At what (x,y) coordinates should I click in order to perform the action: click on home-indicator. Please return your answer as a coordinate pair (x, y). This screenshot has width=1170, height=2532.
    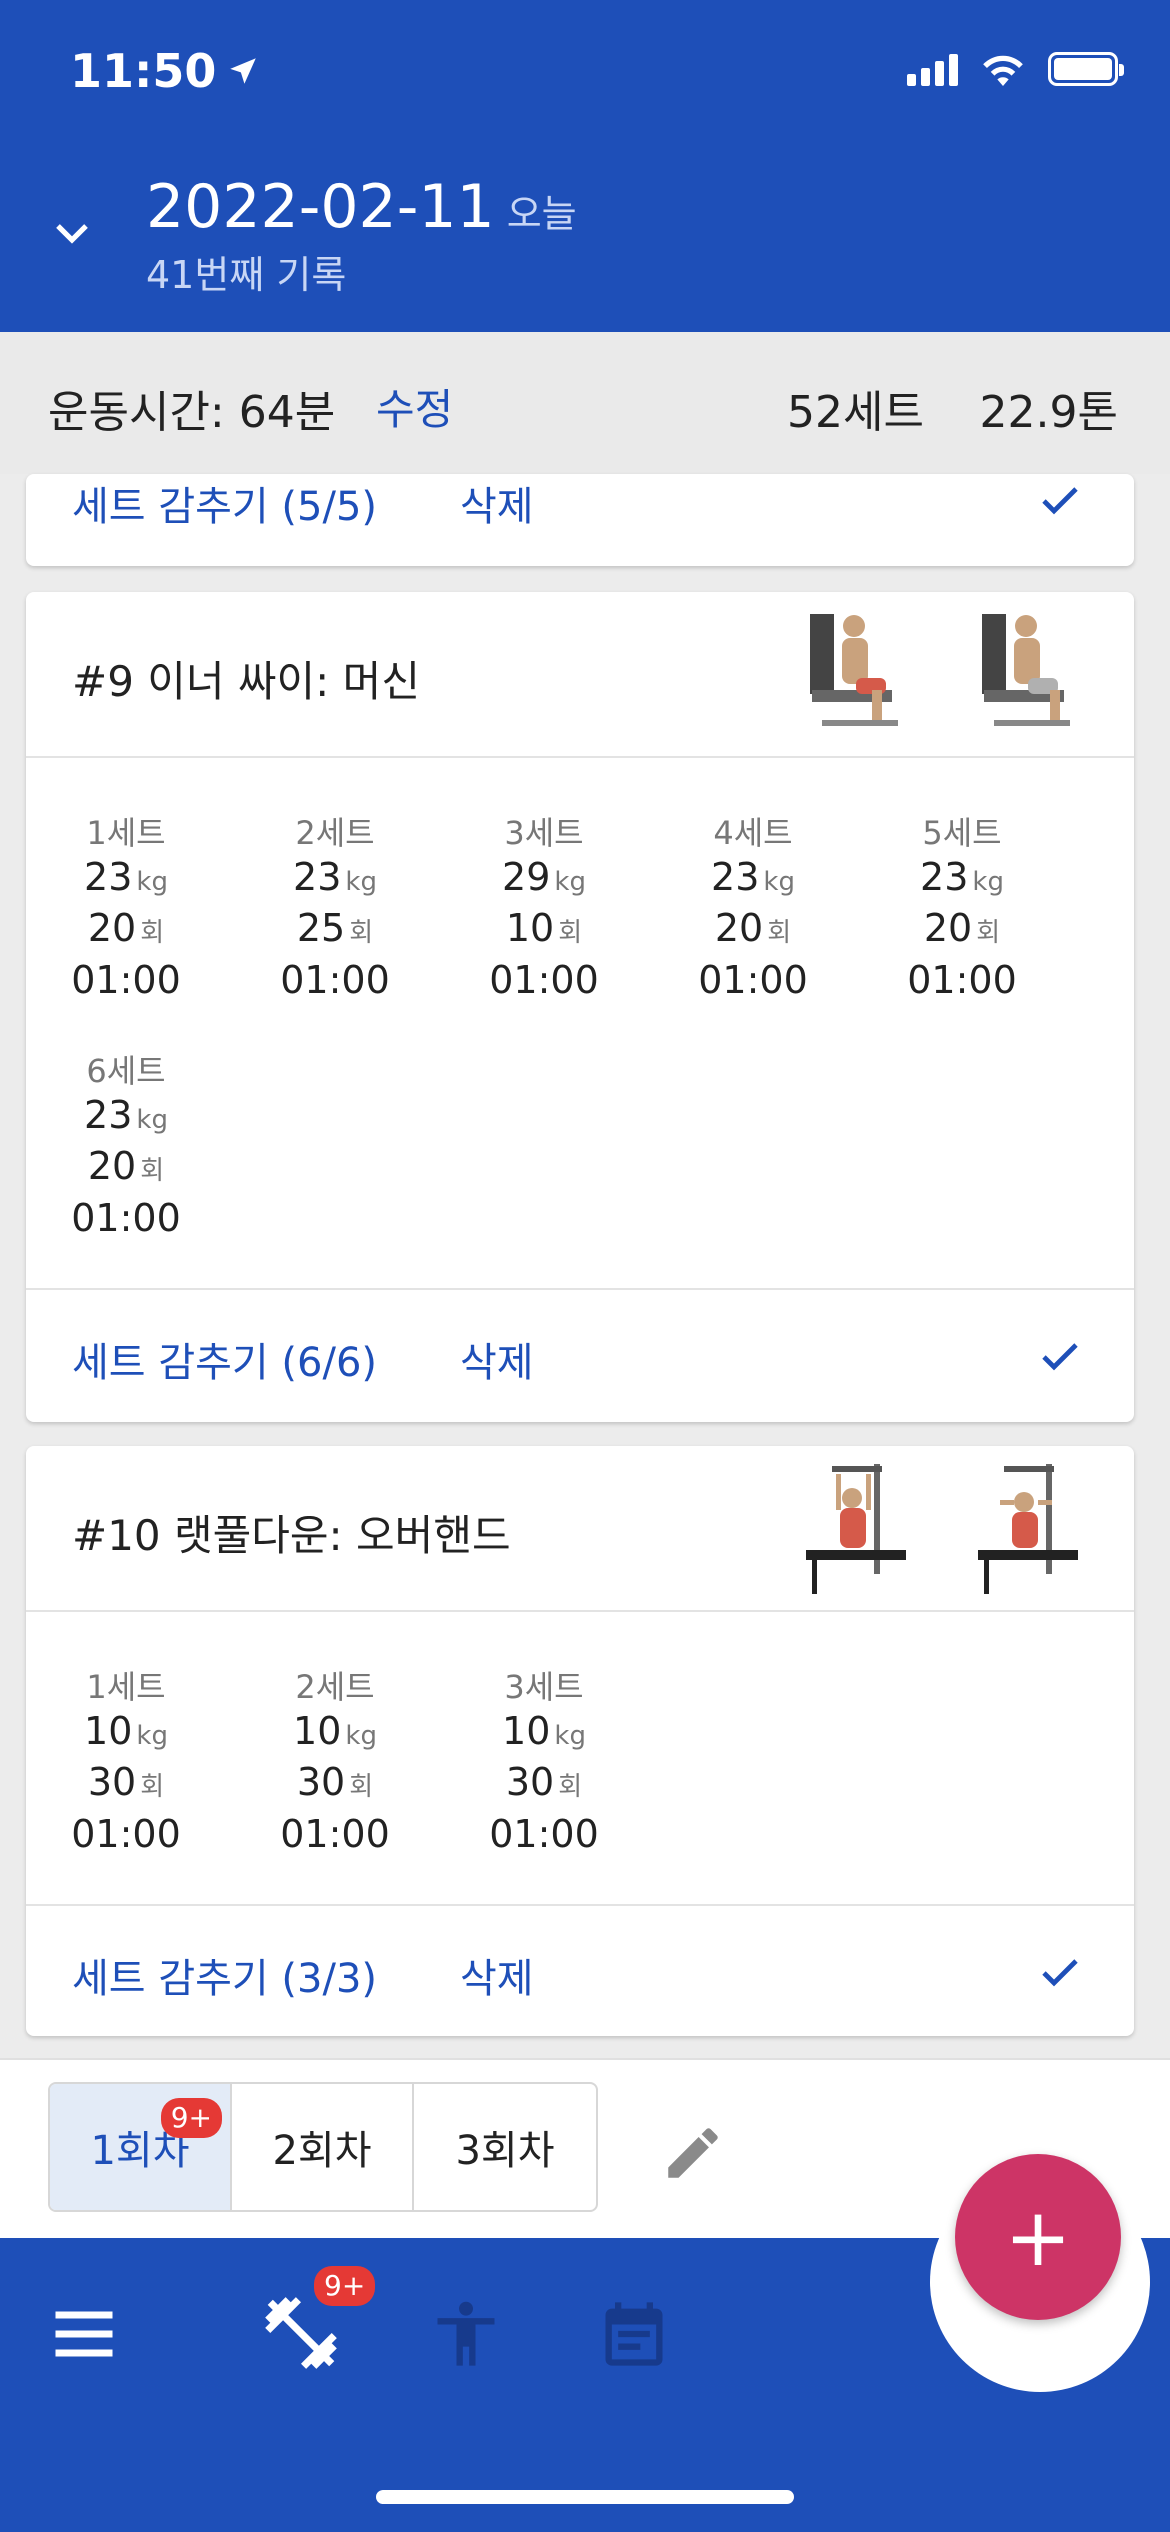
    Looking at the image, I should click on (585, 2497).